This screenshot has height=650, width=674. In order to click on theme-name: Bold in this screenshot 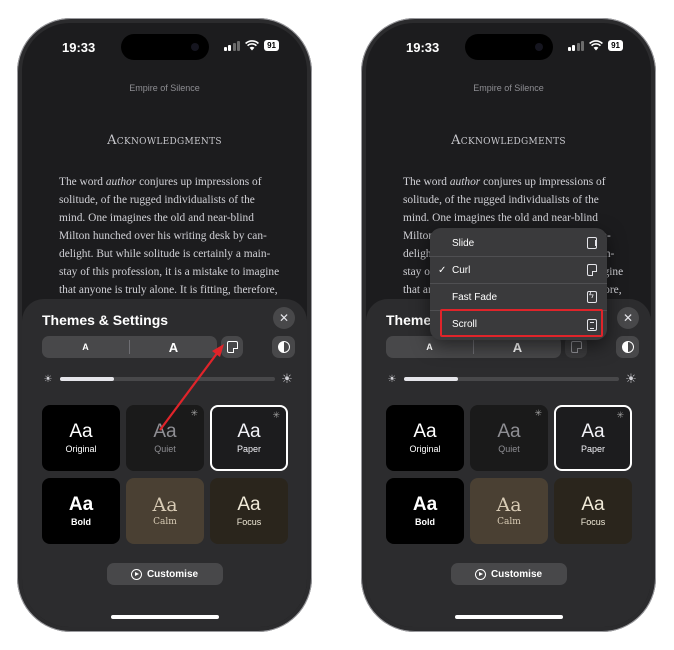, I will do `click(81, 522)`.